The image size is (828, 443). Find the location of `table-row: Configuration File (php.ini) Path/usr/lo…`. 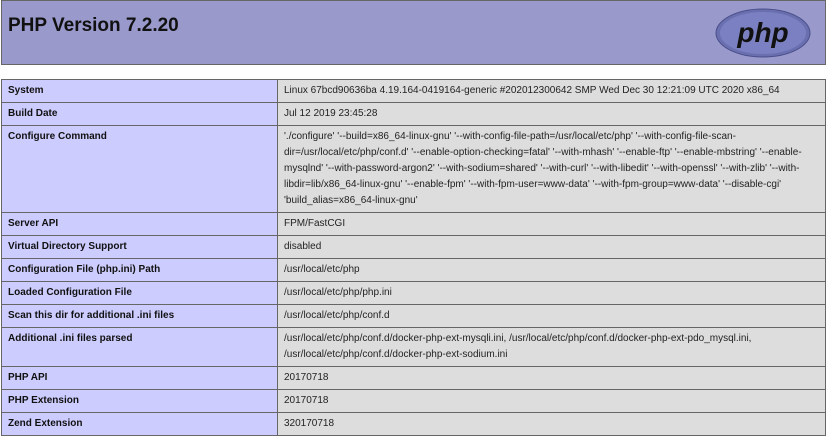

table-row: Configuration File (php.ini) Path/usr/lo… is located at coordinates (413, 270).